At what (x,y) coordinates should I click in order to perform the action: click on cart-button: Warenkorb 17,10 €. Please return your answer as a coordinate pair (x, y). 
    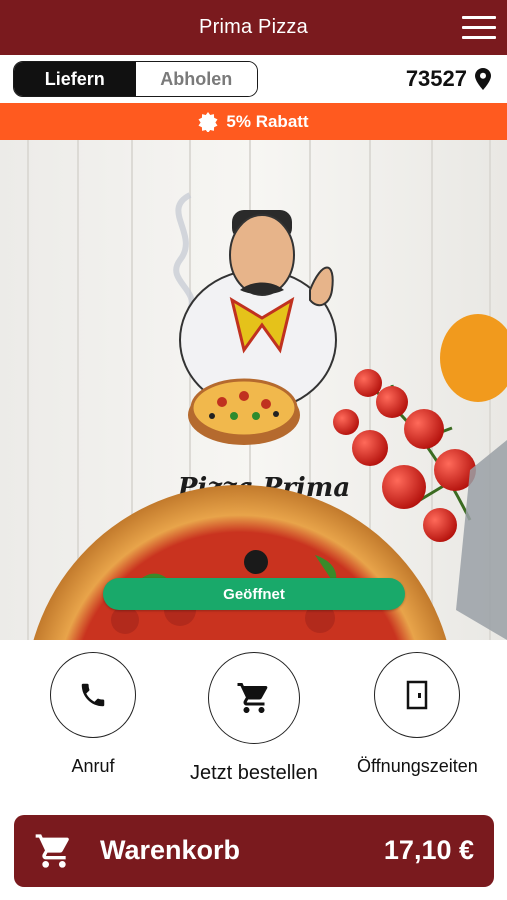
    Looking at the image, I should click on (254, 851).